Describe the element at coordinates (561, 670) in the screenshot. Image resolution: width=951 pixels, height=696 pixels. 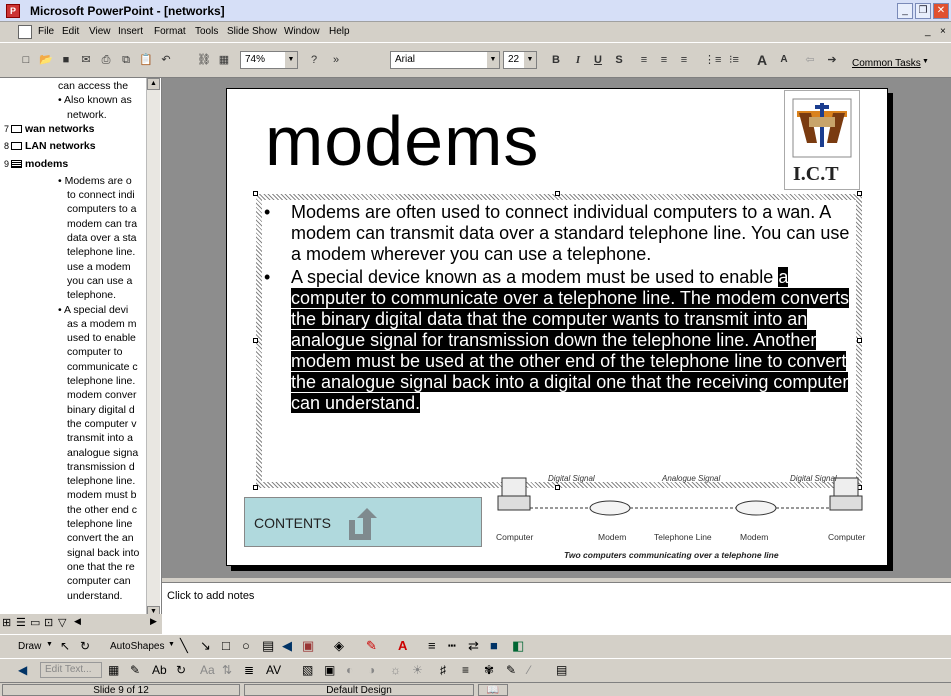
I see `reset-picture-icon: ▤` at that location.